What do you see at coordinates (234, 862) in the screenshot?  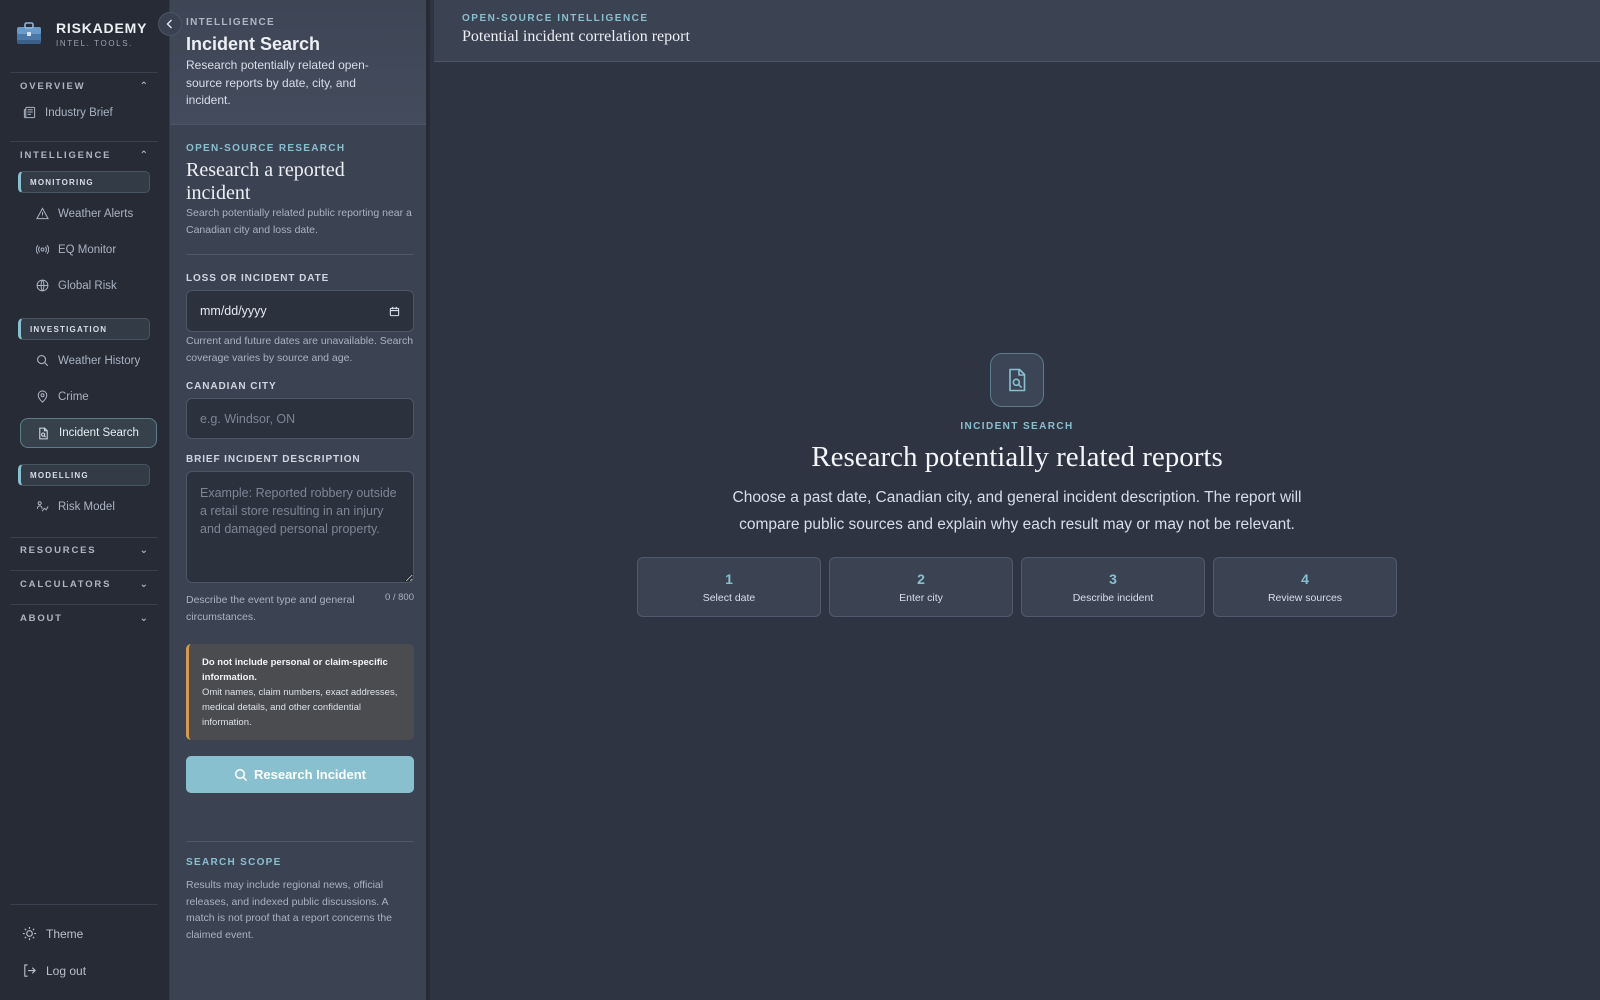 I see `scope-title: SEARCH SCOPE` at bounding box center [234, 862].